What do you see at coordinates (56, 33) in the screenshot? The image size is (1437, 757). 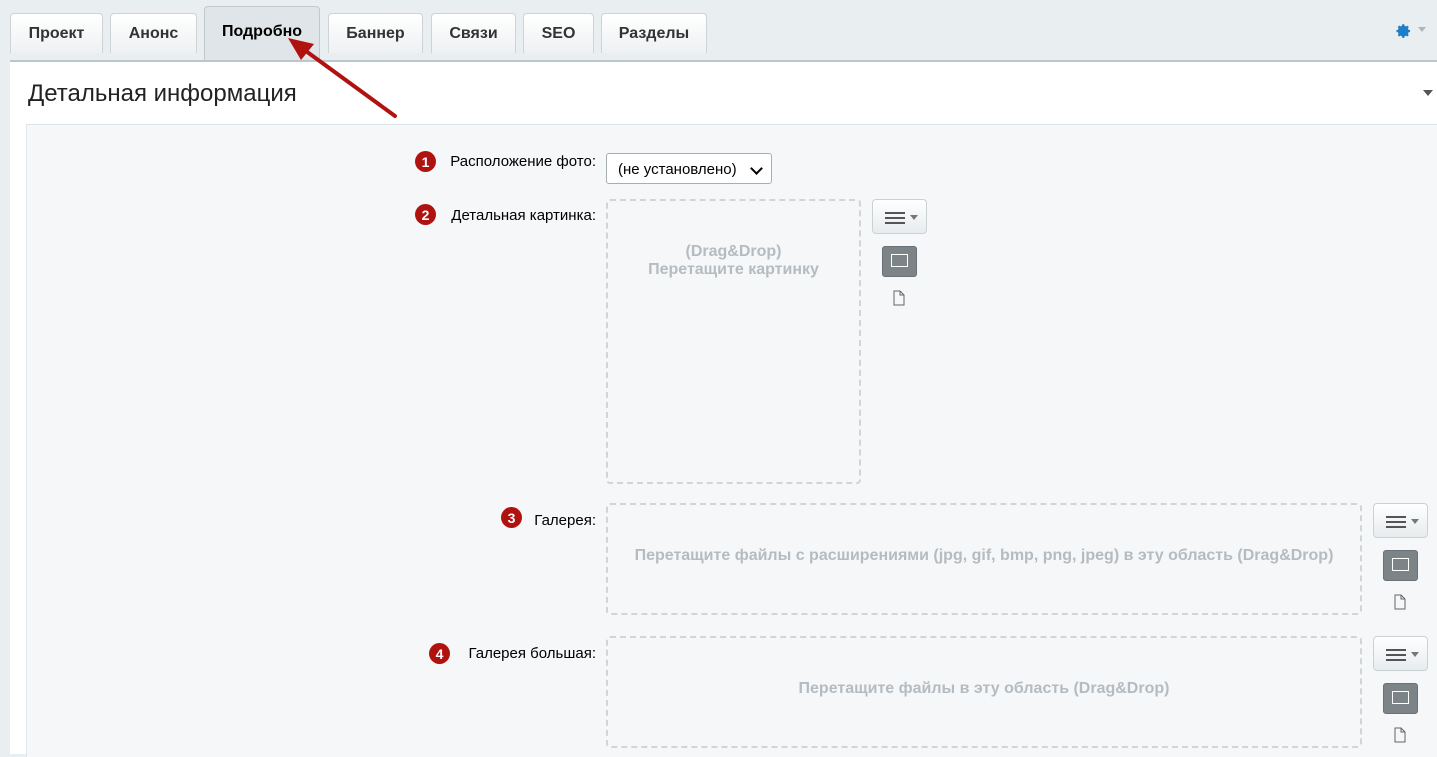 I see `tab-project: Проект` at bounding box center [56, 33].